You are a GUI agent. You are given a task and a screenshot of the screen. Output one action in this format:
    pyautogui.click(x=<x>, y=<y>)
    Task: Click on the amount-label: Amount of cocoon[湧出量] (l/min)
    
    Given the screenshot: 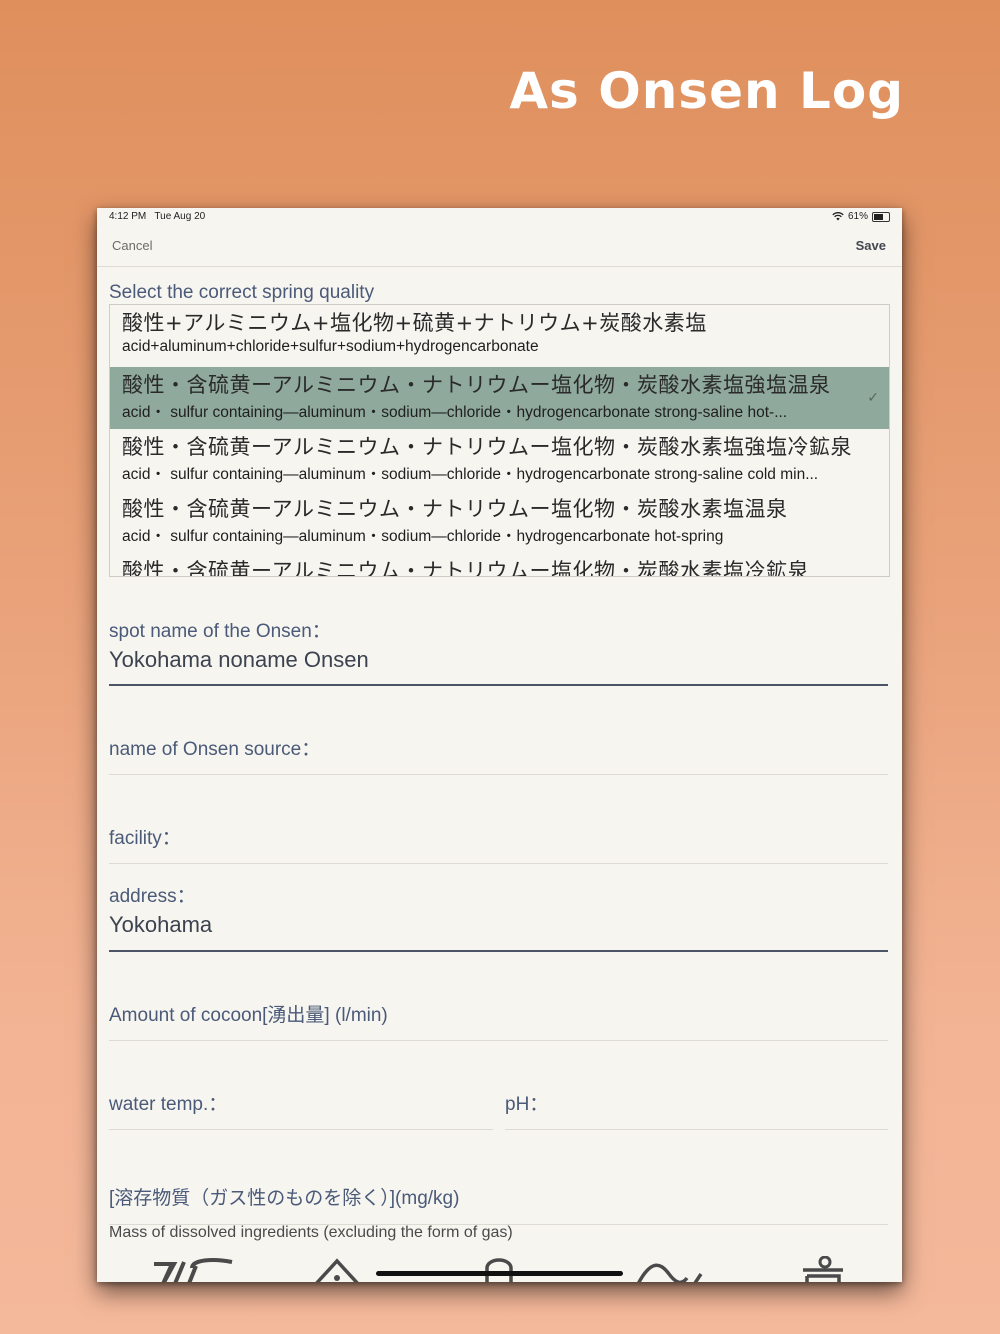 What is the action you would take?
    pyautogui.click(x=248, y=1015)
    